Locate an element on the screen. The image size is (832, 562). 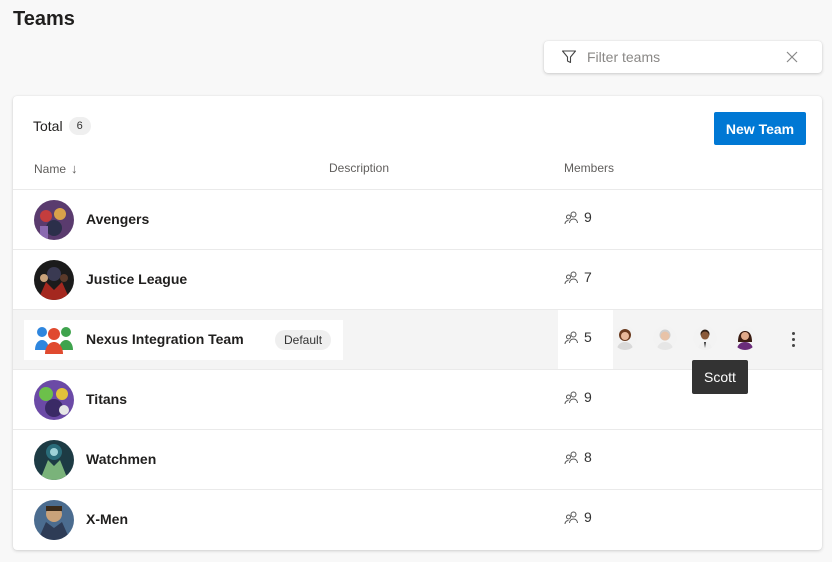
team-name: Nexus Integration Team is located at coordinates (165, 339).